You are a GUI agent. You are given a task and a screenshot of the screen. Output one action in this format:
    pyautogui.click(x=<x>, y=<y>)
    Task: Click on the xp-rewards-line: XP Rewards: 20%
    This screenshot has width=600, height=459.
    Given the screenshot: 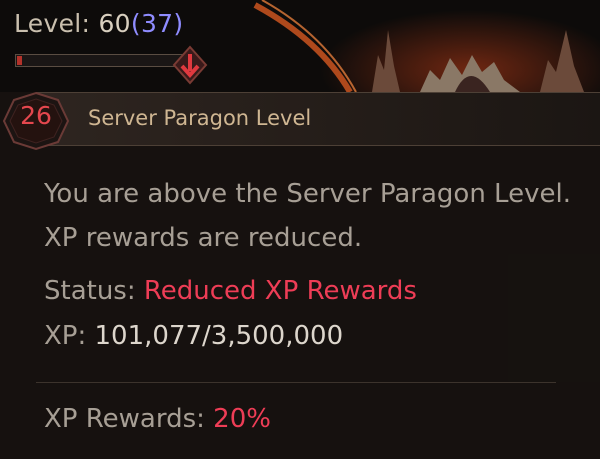 What is the action you would take?
    pyautogui.click(x=157, y=419)
    